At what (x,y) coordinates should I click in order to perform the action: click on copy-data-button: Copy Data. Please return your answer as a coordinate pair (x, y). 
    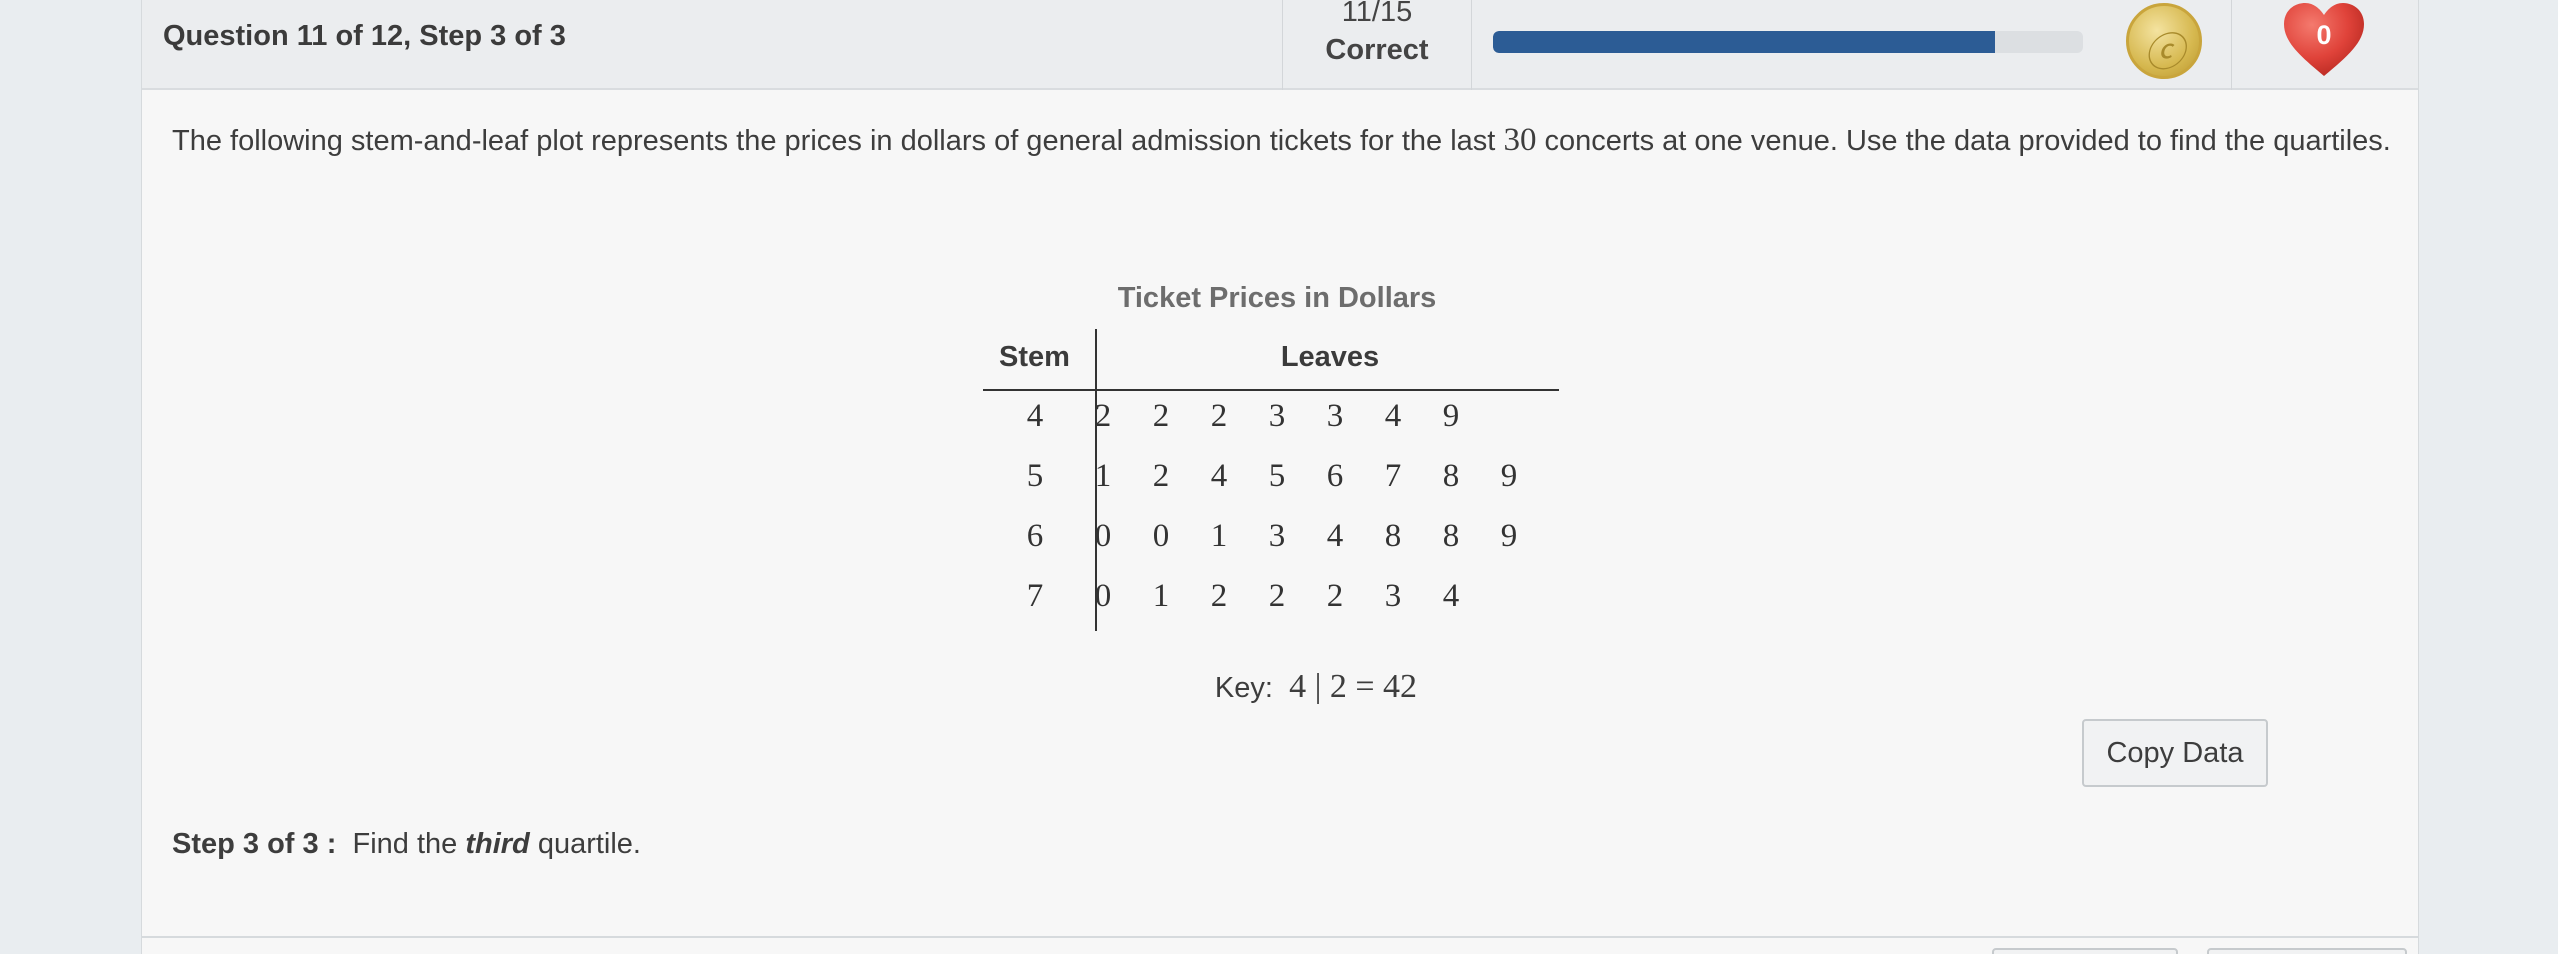
    Looking at the image, I should click on (2175, 753).